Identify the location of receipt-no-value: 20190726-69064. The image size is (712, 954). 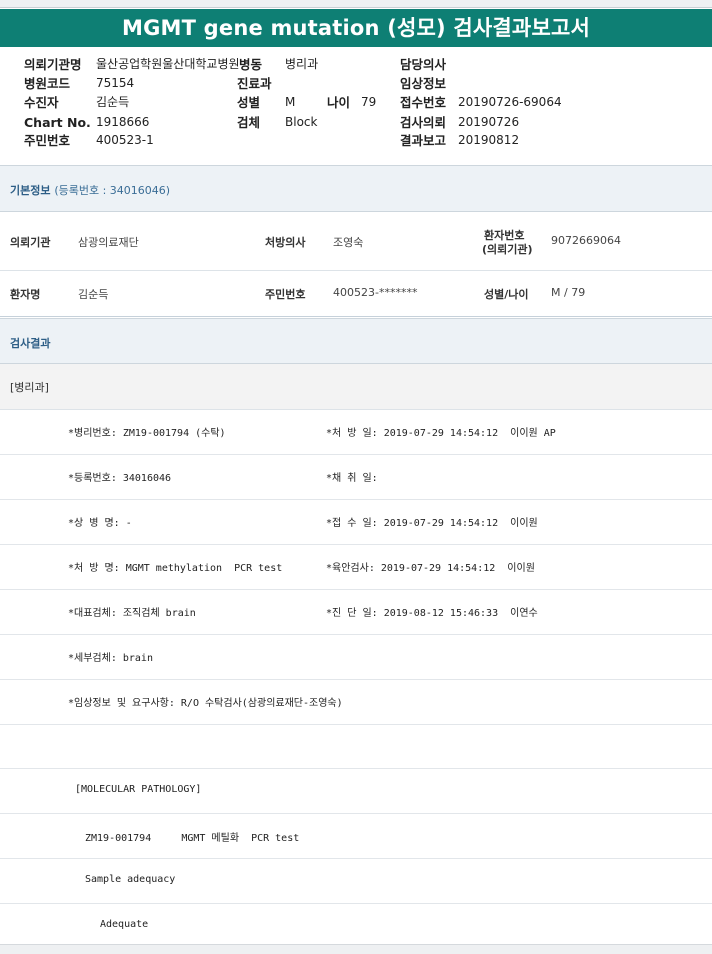
(510, 102).